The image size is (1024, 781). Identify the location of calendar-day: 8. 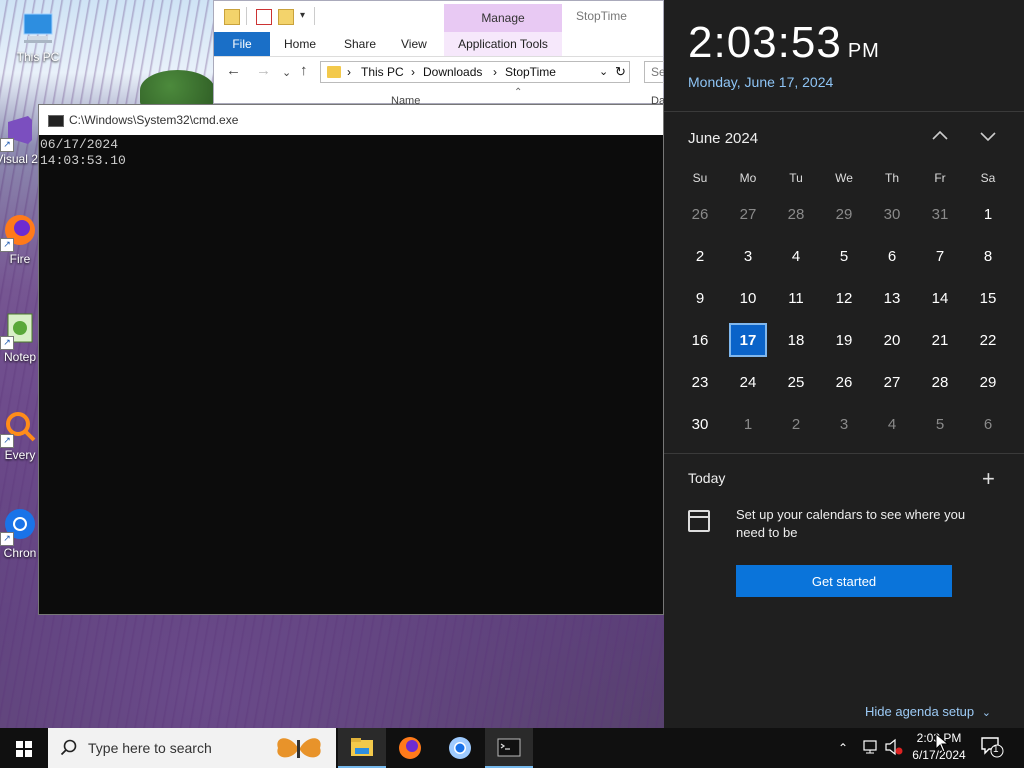
(988, 257).